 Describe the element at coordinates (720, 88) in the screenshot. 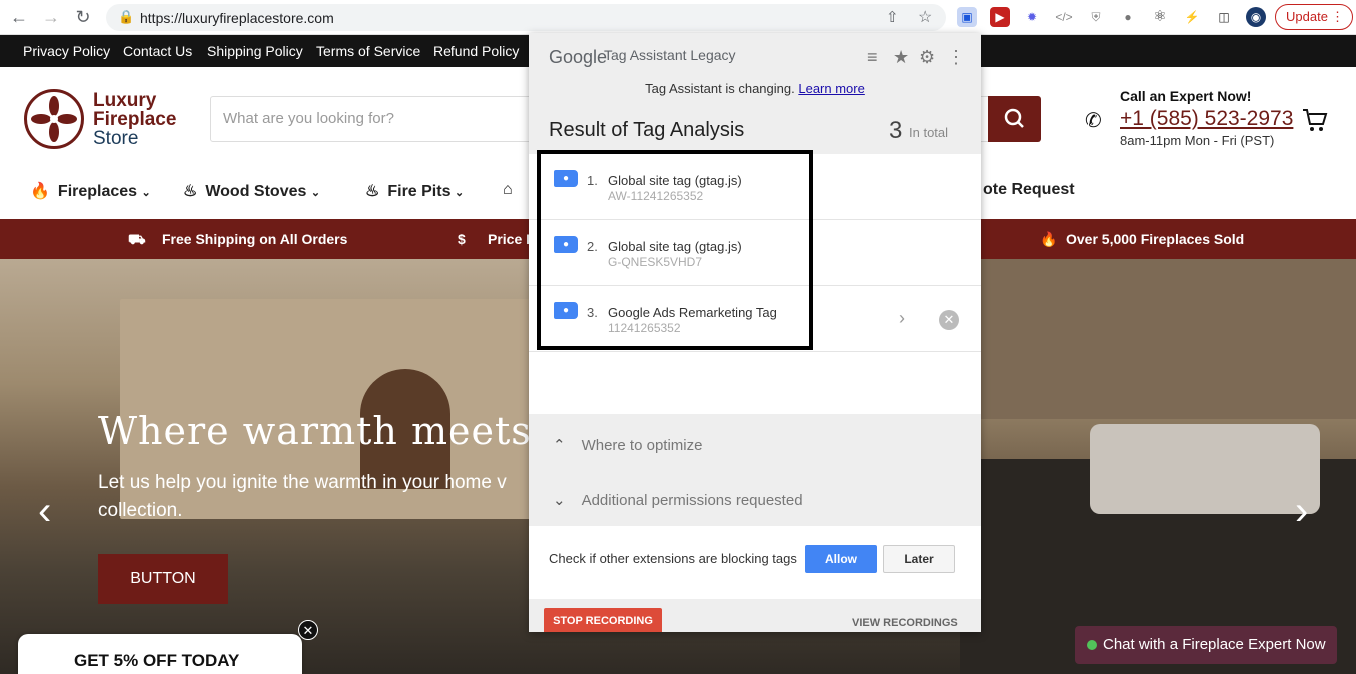

I see `notice-text: Tag Assistant is changing.` at that location.